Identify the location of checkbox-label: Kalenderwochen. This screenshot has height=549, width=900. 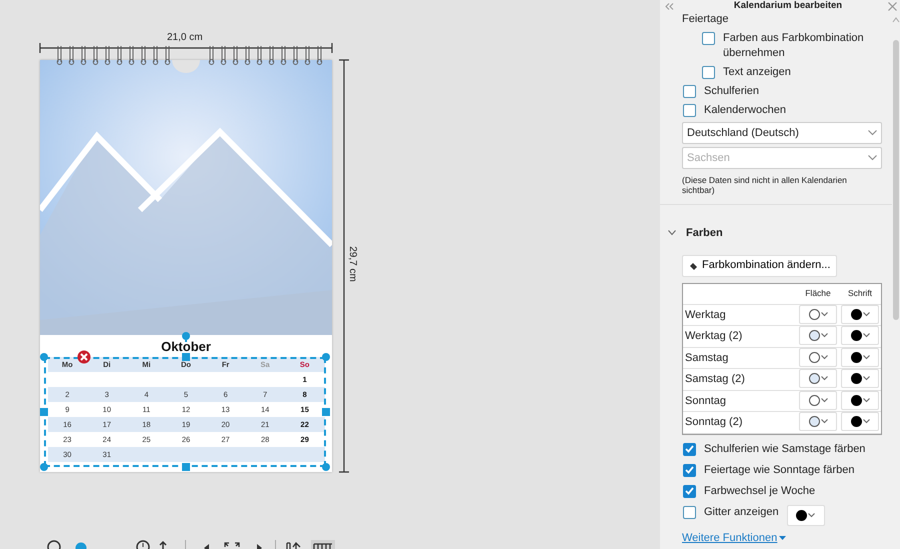
(745, 110).